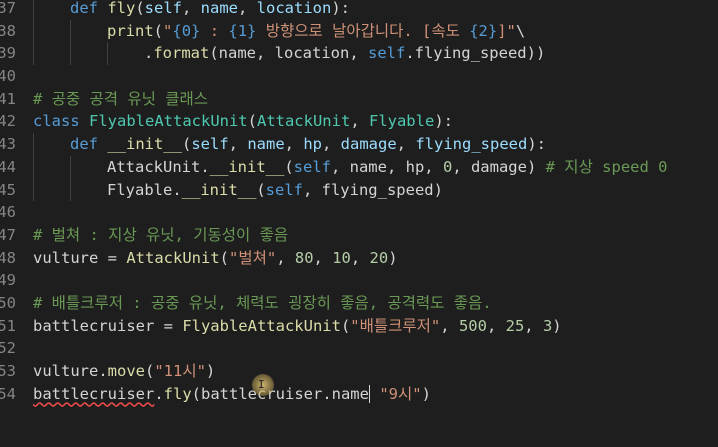 This screenshot has height=447, width=718. What do you see at coordinates (316, 31) in the screenshot?
I see `code-text: print("{0} : {1} 방향으로 날아갑니다. [속도 {2}]"\` at bounding box center [316, 31].